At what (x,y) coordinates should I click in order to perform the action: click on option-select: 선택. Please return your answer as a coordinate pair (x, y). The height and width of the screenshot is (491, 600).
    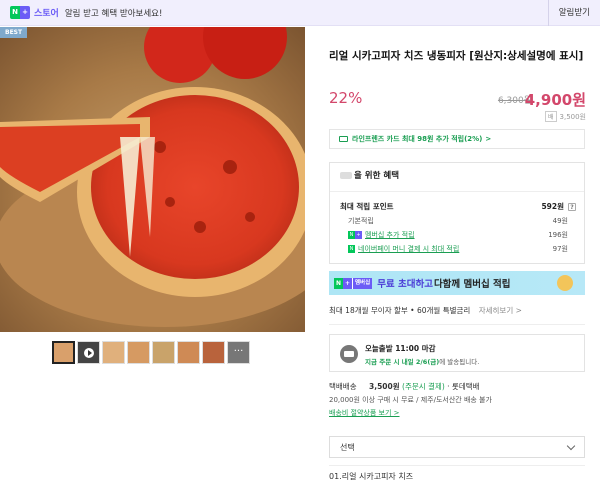
    Looking at the image, I should click on (457, 447).